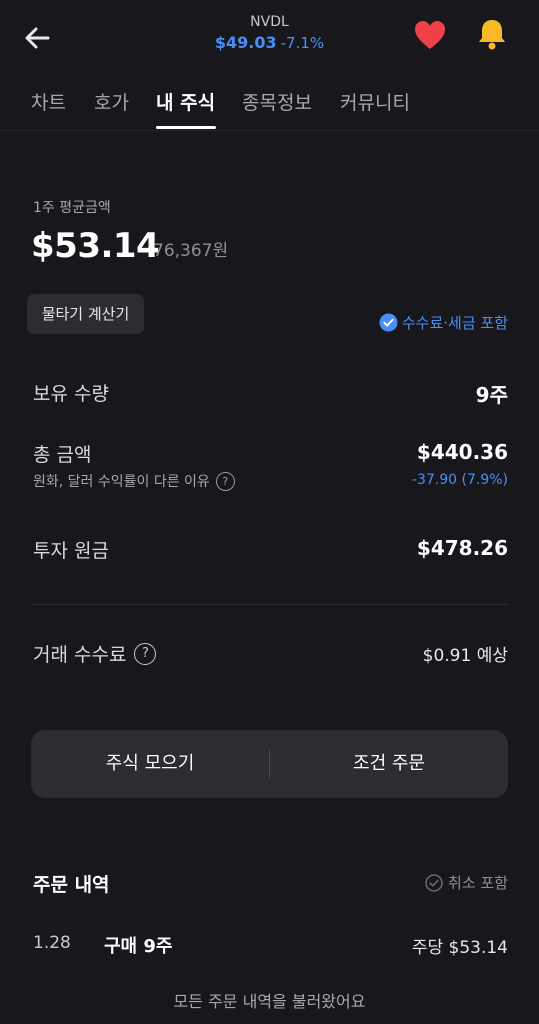 This screenshot has height=1024, width=539. What do you see at coordinates (95, 246) in the screenshot?
I see `avg-price-value: $53.14` at bounding box center [95, 246].